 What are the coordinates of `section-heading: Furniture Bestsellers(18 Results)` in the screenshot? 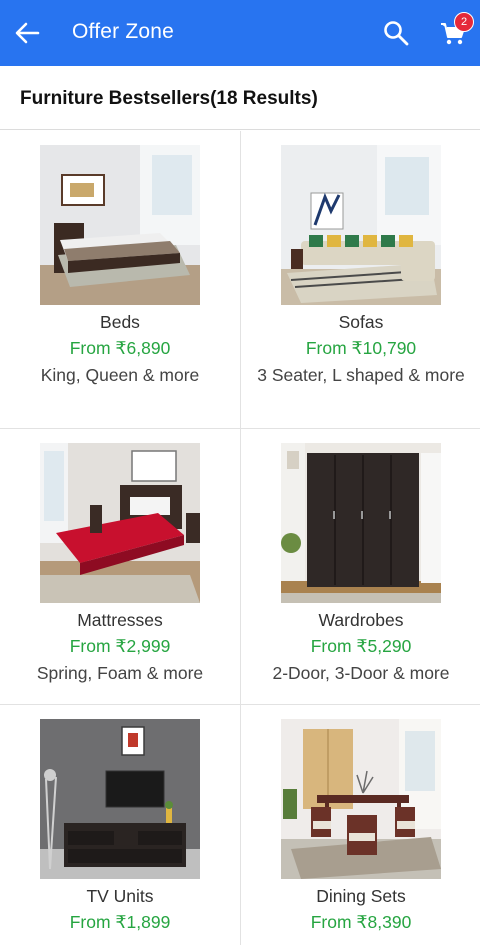 It's located at (240, 98).